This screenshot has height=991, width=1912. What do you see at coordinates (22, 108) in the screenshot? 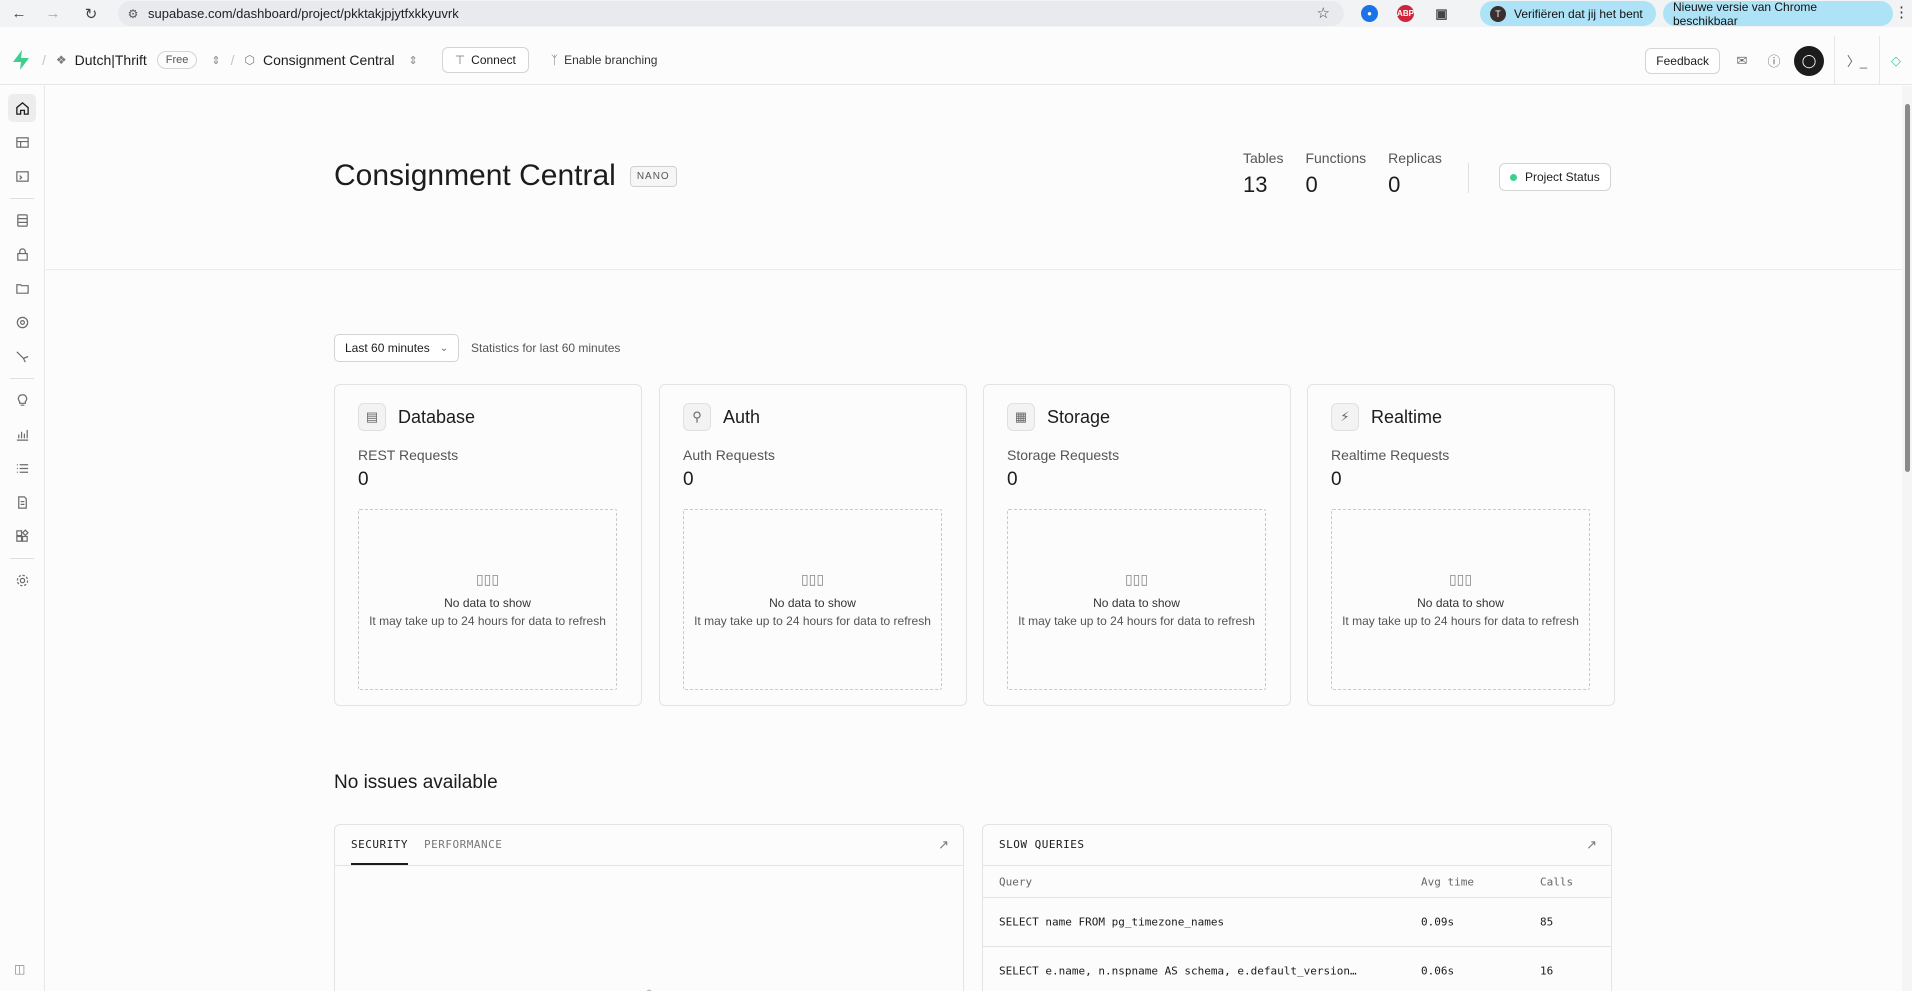
I see `home-icon` at bounding box center [22, 108].